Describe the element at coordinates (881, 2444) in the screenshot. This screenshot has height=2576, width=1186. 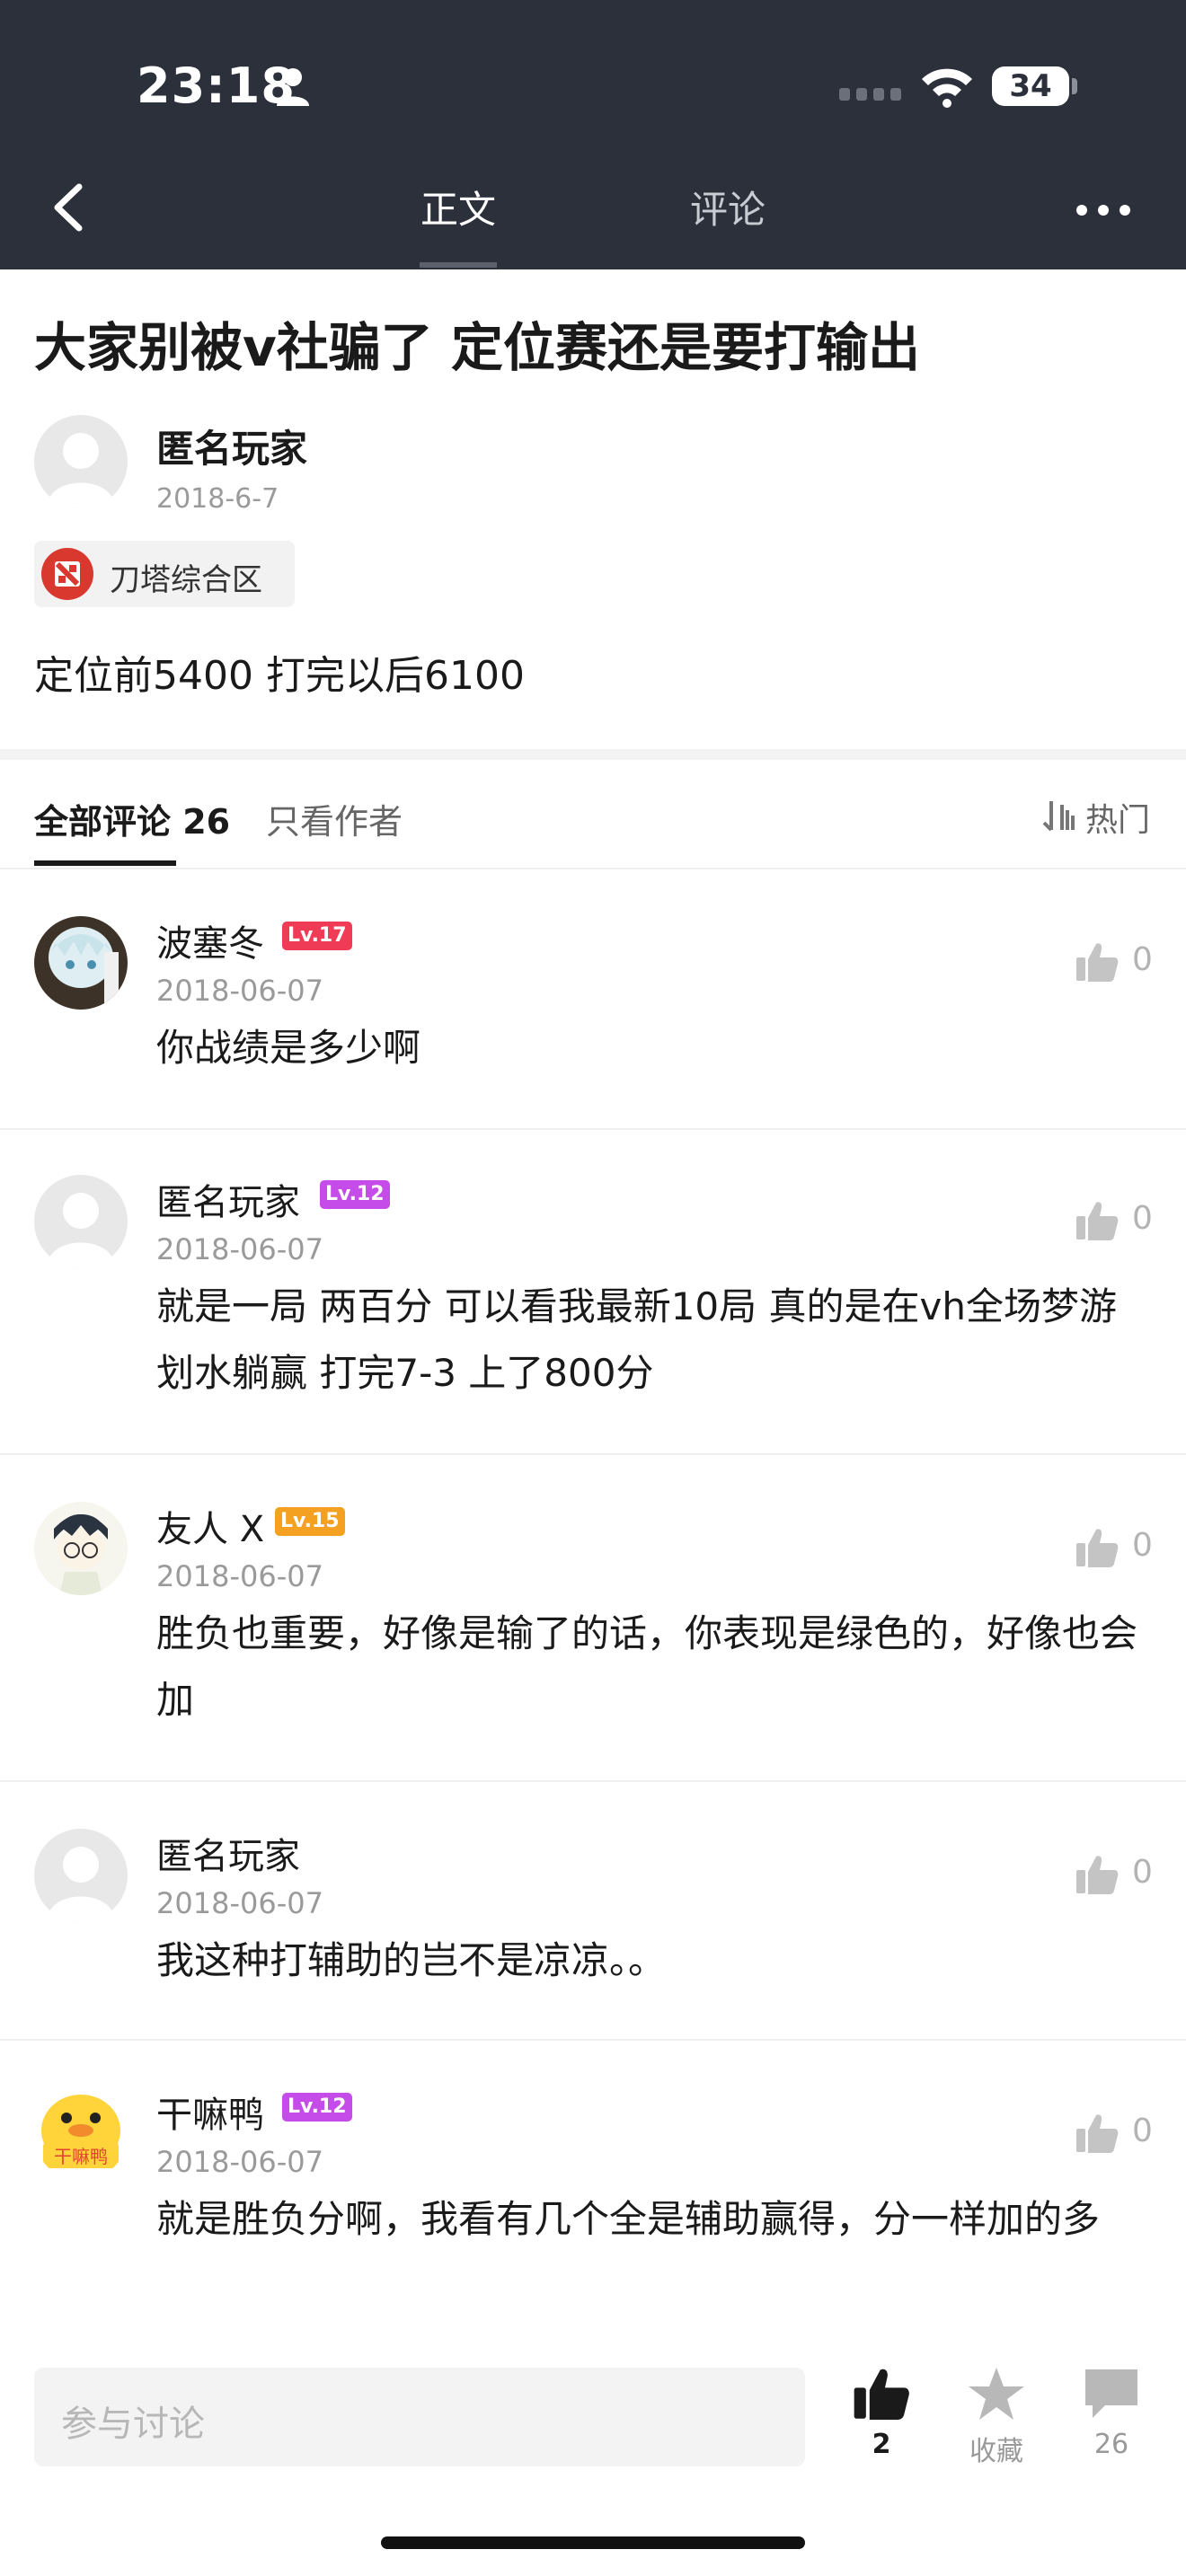
I see `like-total: 2` at that location.